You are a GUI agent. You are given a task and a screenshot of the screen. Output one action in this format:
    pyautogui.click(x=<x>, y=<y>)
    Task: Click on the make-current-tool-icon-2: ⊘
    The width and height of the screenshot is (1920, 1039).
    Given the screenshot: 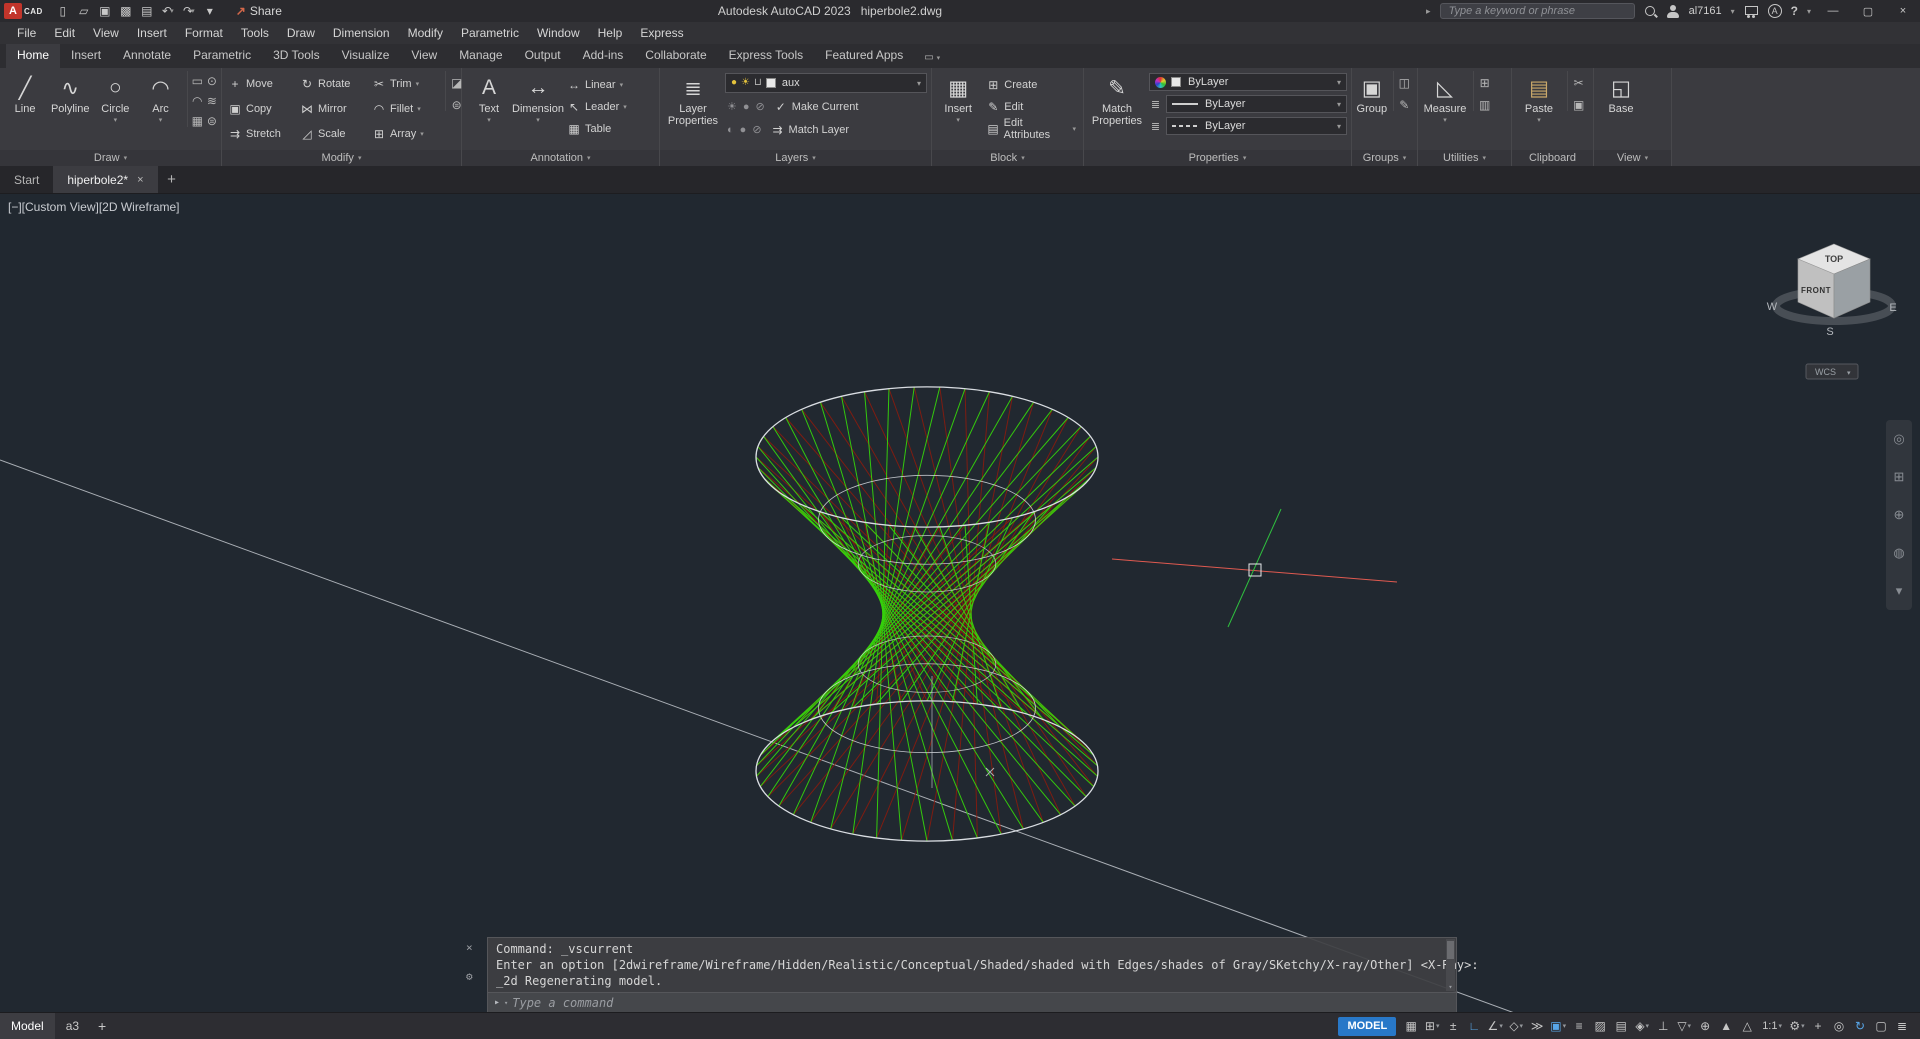 What is the action you would take?
    pyautogui.click(x=760, y=107)
    